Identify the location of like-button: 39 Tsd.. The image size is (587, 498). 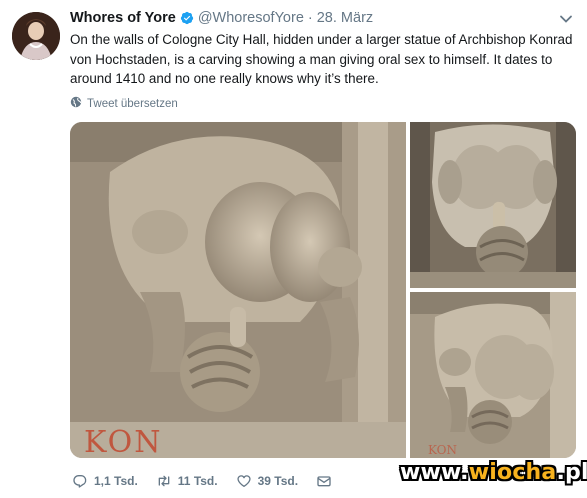
(267, 481).